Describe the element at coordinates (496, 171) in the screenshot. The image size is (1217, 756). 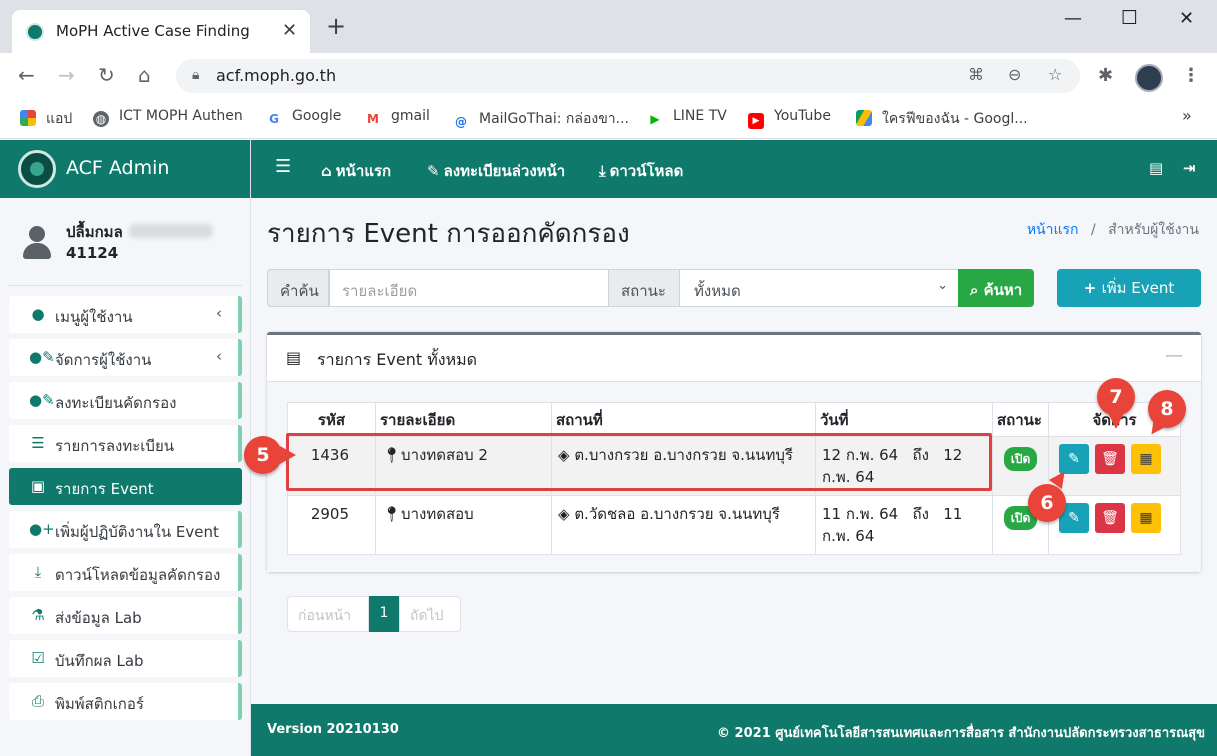
I see `nav-preregister: ✎ ลงทะเบียนล่วงหน้า` at that location.